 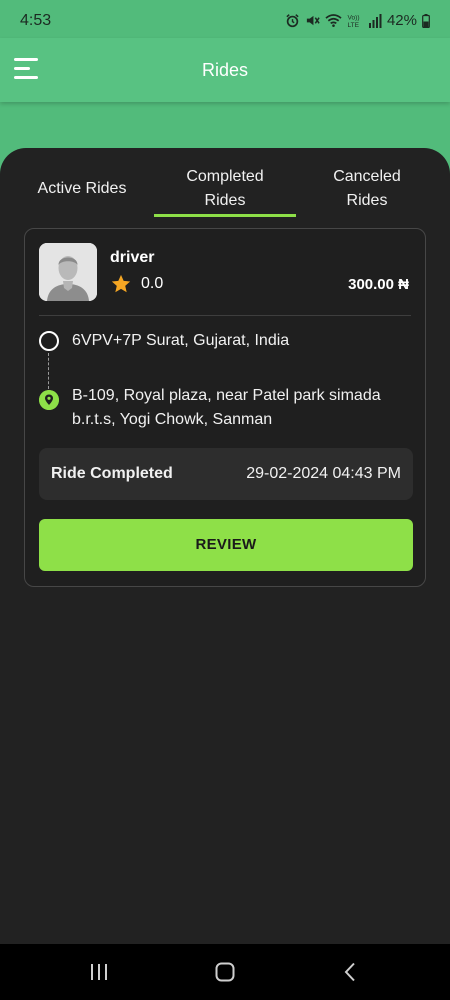 I want to click on tab-canceled-rides: Canceled Rides, so click(x=367, y=189).